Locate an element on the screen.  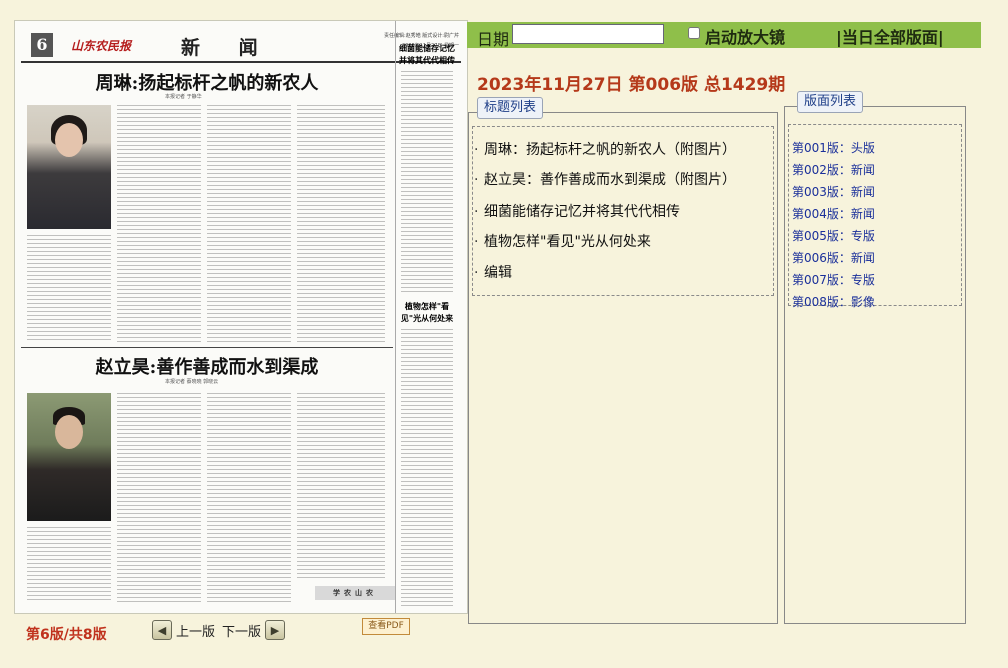
title-list-item-label: 植物怎样"看见"光从何处来 is located at coordinates (567, 242).